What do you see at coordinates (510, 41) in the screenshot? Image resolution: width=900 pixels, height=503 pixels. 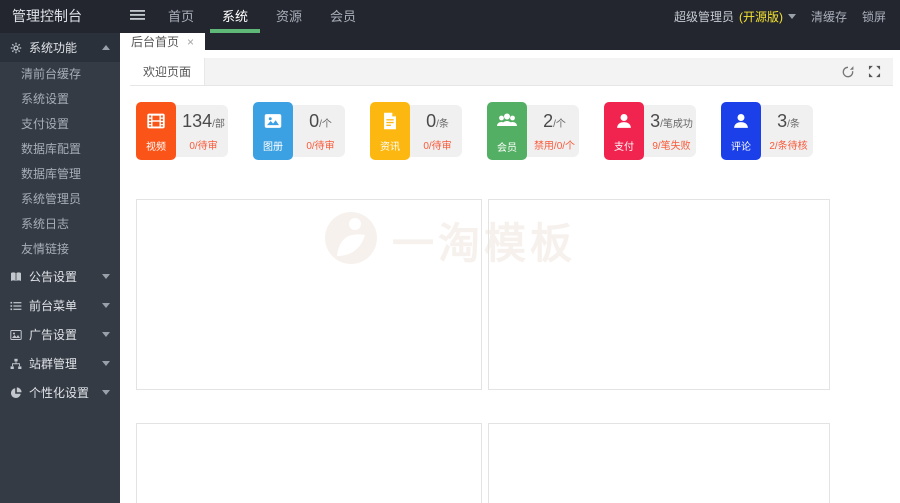 I see `page-tabbar: 后台首页 ×` at bounding box center [510, 41].